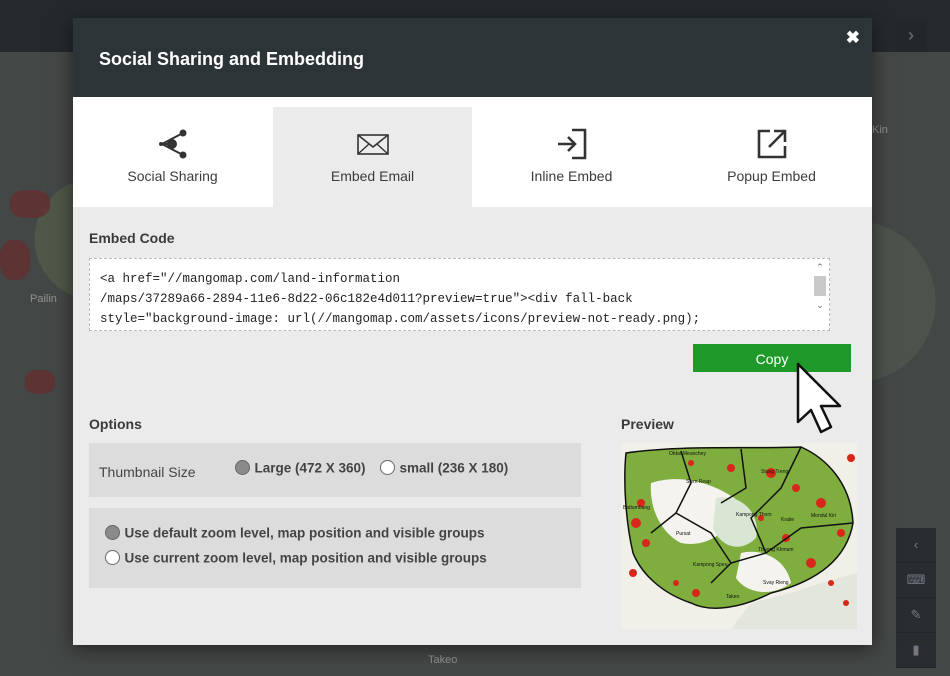 The image size is (950, 676). What do you see at coordinates (172, 144) in the screenshot?
I see `share-icon` at bounding box center [172, 144].